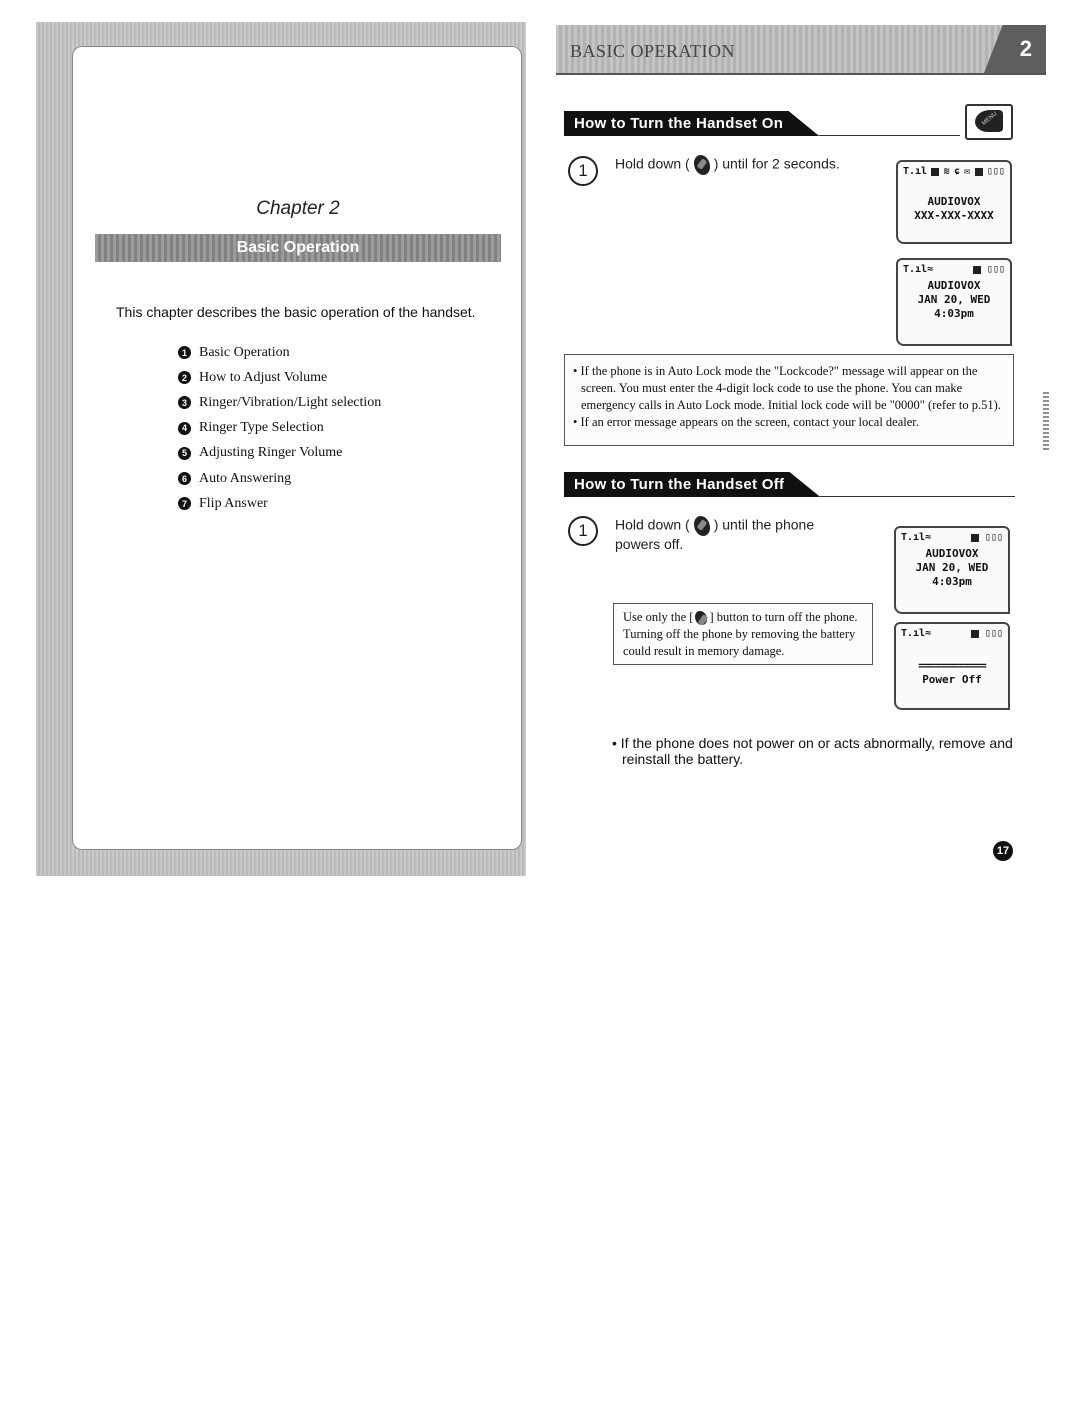 The image size is (1080, 1408). I want to click on toc-label: Basic Operation, so click(244, 352).